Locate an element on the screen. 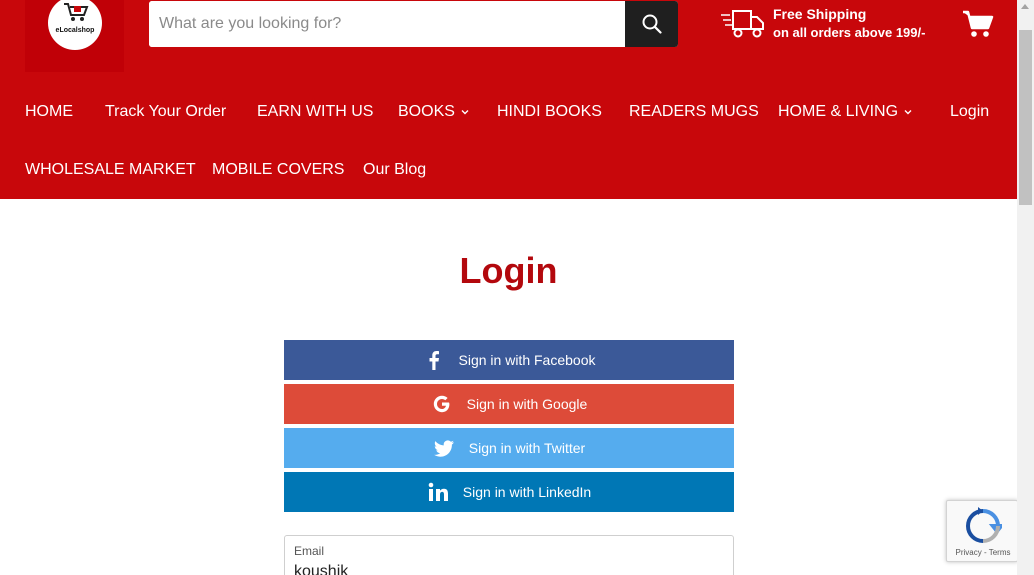  logo: eLocalshop is located at coordinates (74, 36).